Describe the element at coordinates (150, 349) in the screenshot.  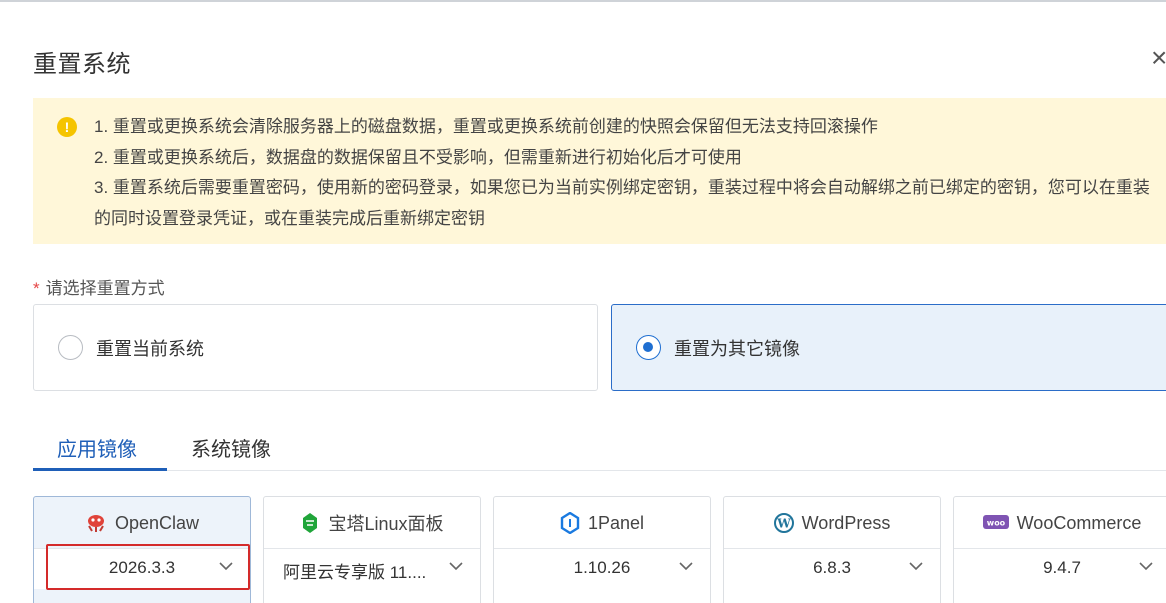
I see `option-label-reset-current: 重置当前系统` at that location.